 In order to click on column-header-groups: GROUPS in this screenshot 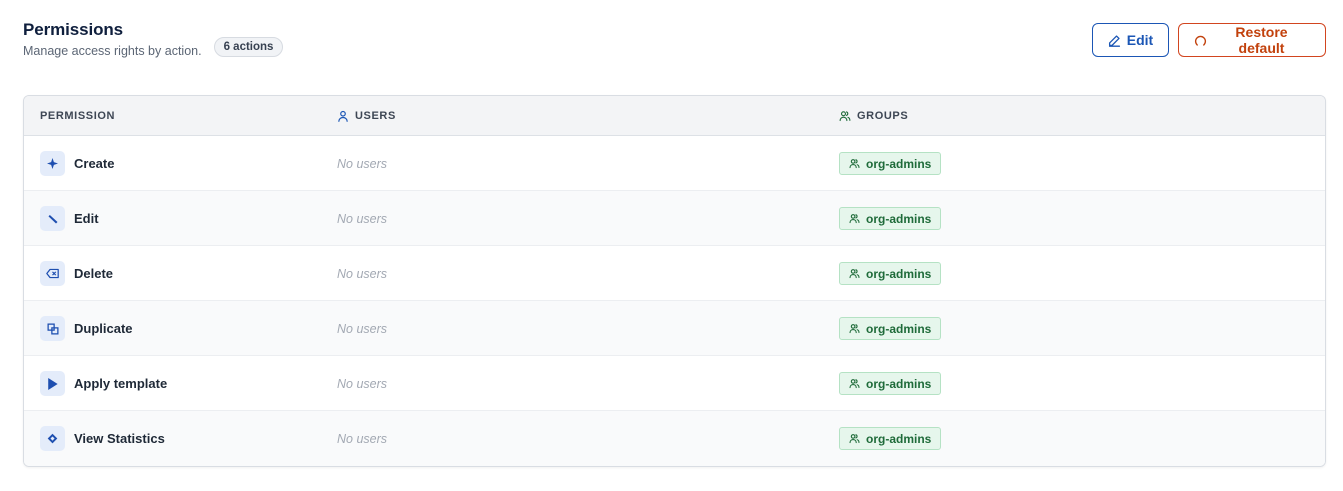, I will do `click(873, 116)`.